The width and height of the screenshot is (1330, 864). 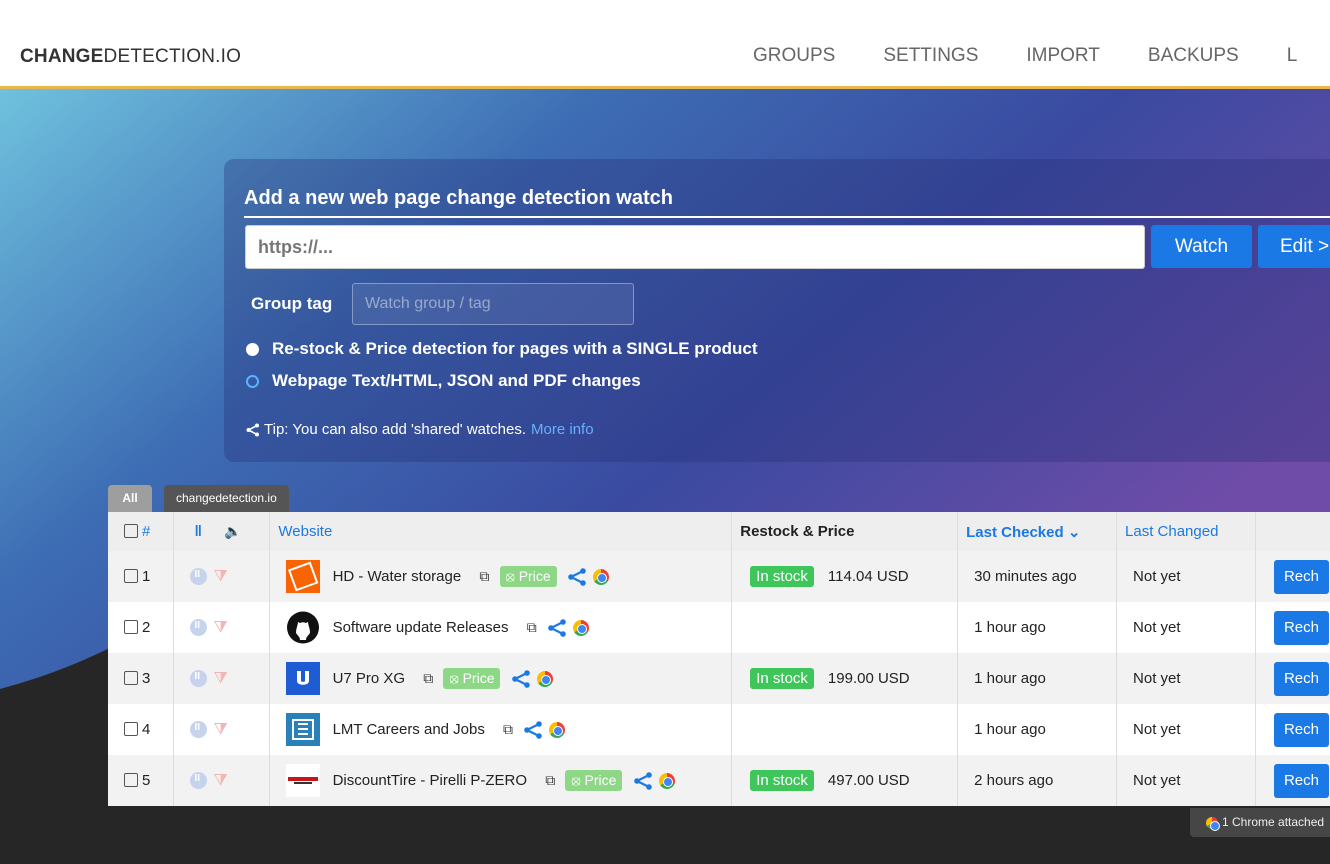 I want to click on header-restock: Restock & Price, so click(x=845, y=531).